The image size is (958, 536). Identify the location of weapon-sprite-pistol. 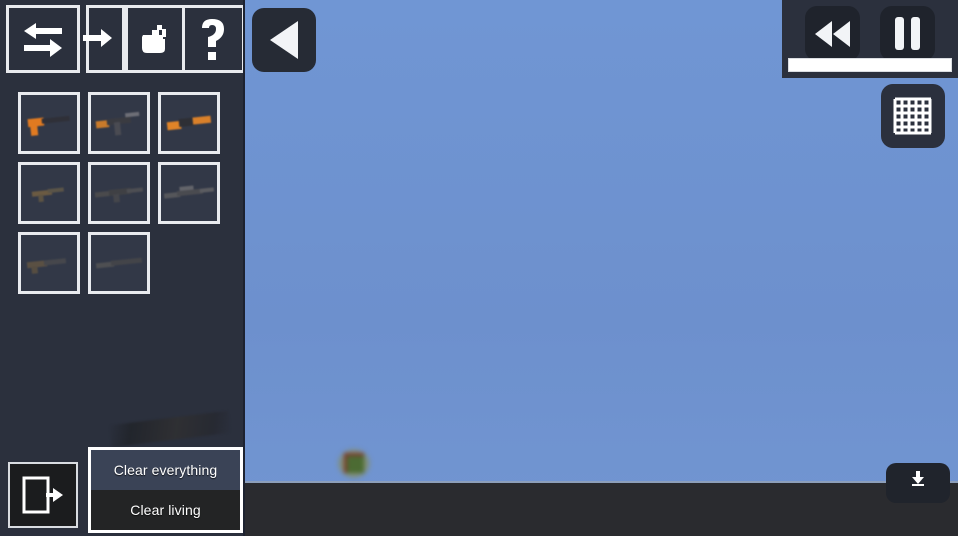
(49, 123).